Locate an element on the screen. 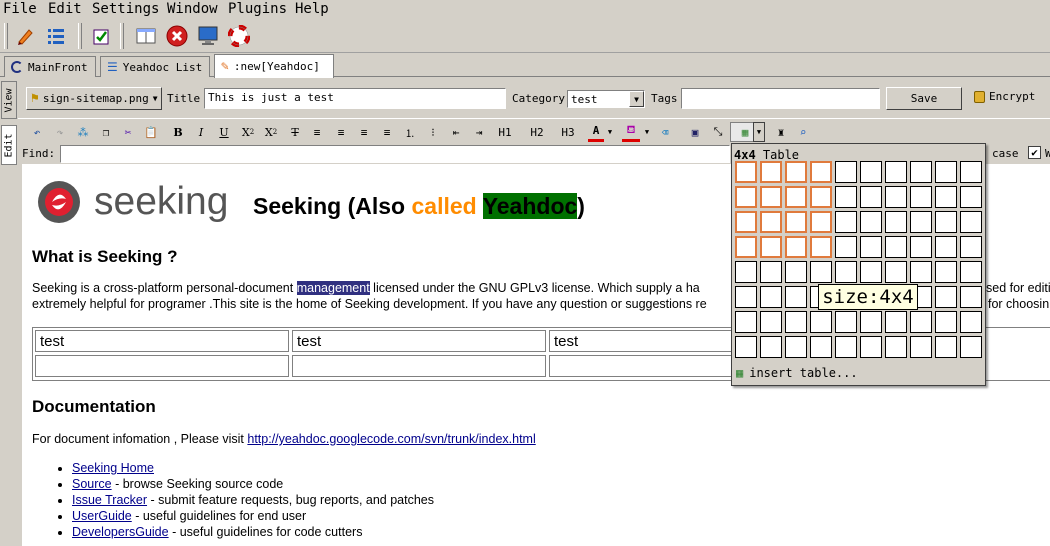 Image resolution: width=1050 pixels, height=546 pixels. fullscreen-icon: ⤡ is located at coordinates (718, 132).